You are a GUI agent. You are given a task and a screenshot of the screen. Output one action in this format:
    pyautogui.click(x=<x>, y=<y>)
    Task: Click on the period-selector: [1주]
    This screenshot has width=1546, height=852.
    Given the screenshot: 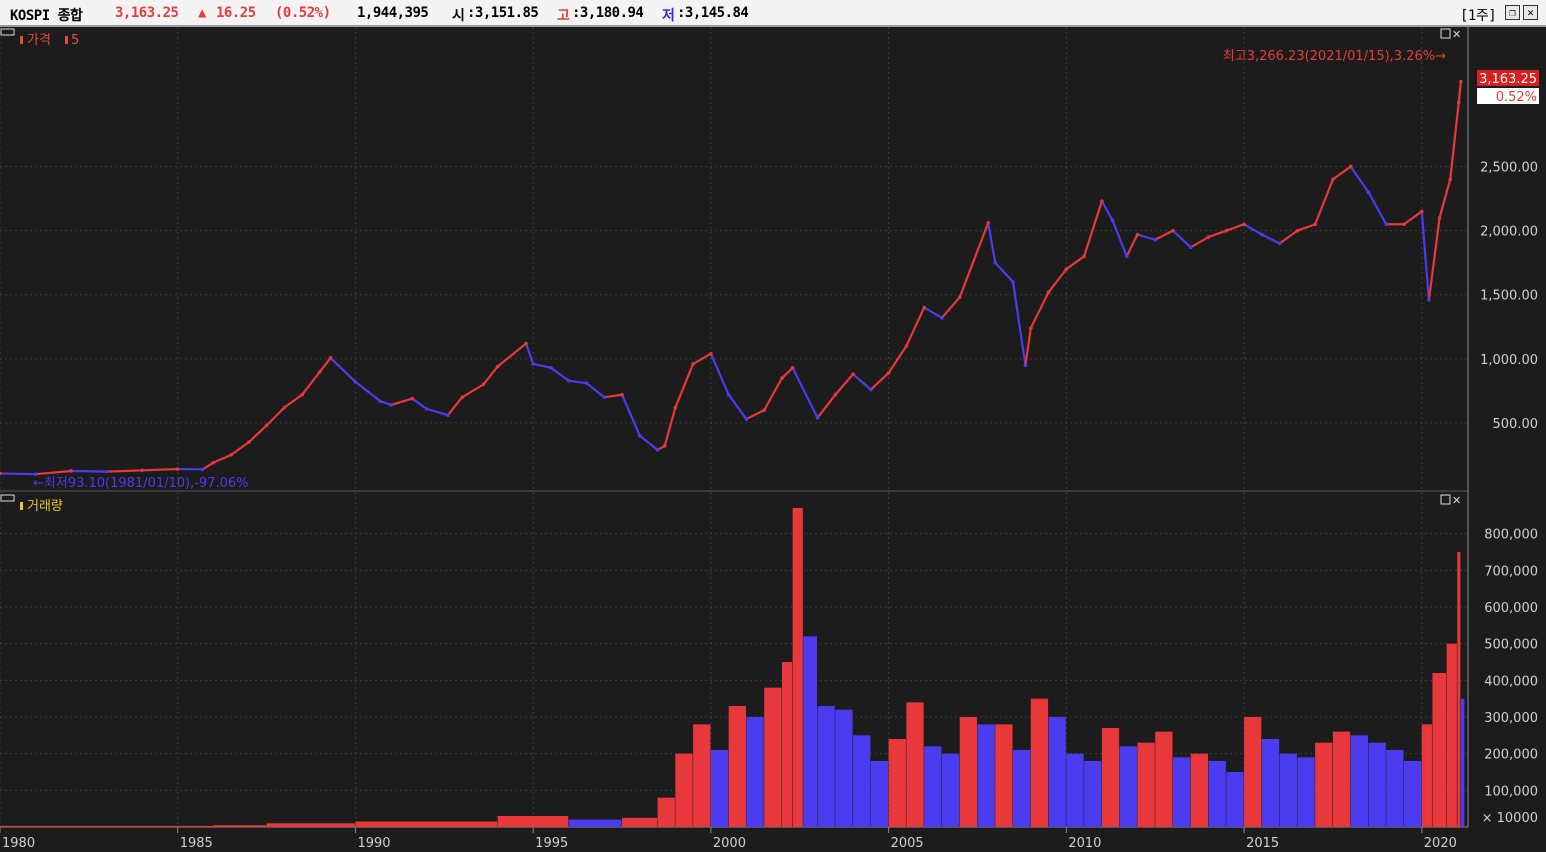 What is the action you would take?
    pyautogui.click(x=1478, y=15)
    